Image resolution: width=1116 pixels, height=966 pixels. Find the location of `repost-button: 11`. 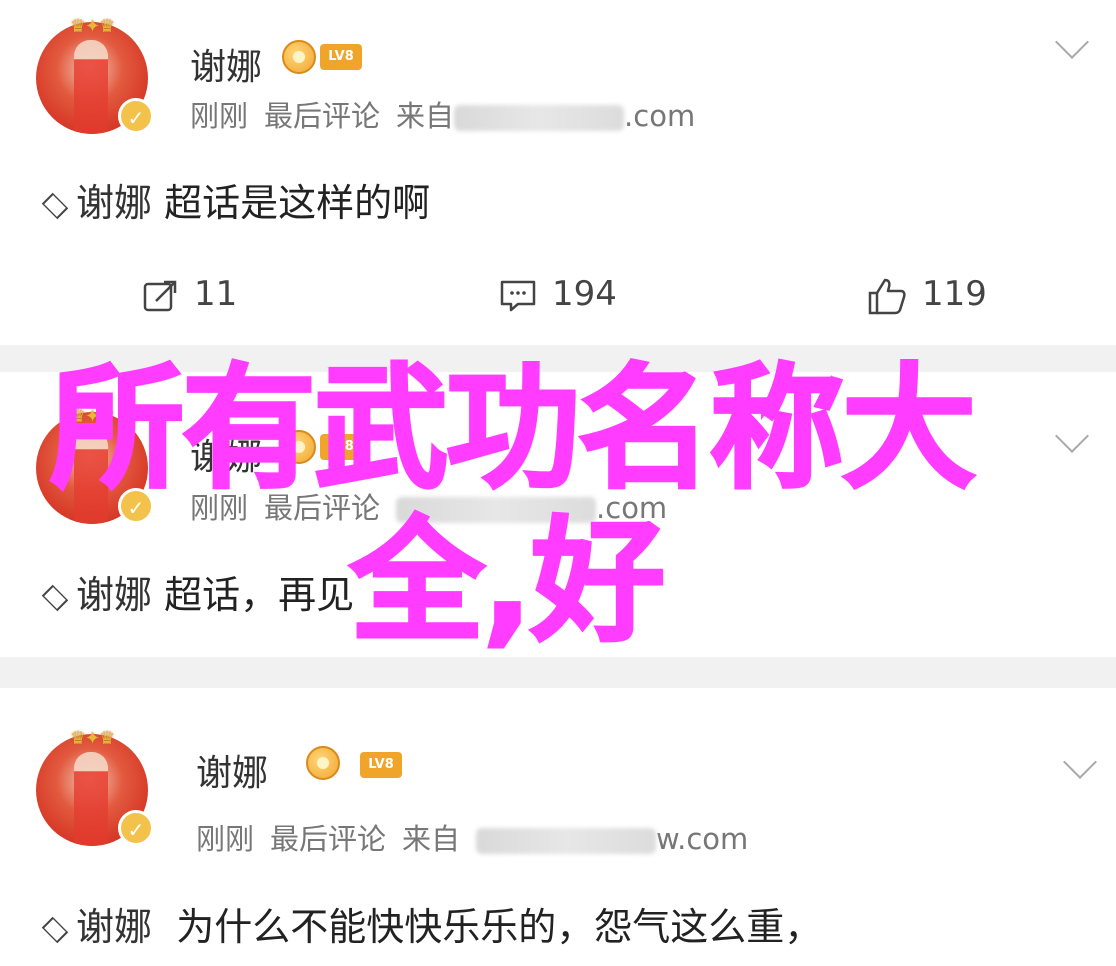

repost-button: 11 is located at coordinates (189, 294).